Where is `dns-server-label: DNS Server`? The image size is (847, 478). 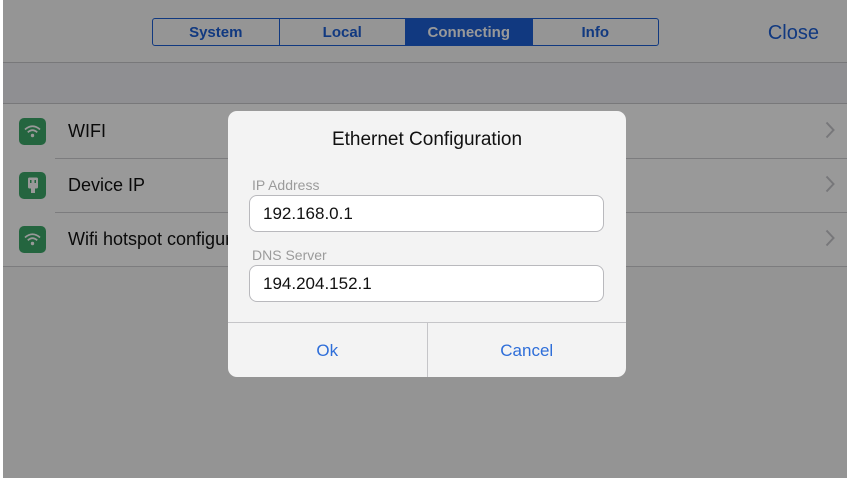 dns-server-label: DNS Server is located at coordinates (289, 255).